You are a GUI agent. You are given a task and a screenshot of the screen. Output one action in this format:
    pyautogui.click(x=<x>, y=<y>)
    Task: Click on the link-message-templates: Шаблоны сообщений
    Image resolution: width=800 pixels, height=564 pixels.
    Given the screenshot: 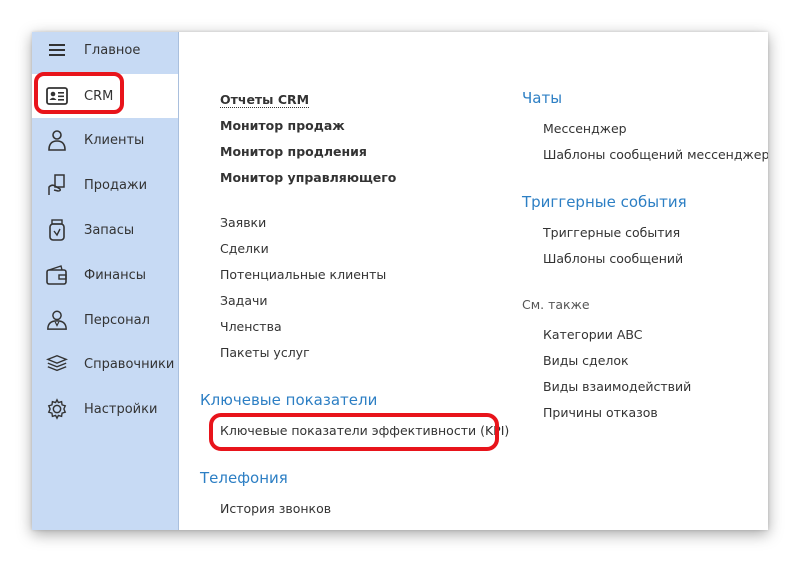 What is the action you would take?
    pyautogui.click(x=613, y=258)
    